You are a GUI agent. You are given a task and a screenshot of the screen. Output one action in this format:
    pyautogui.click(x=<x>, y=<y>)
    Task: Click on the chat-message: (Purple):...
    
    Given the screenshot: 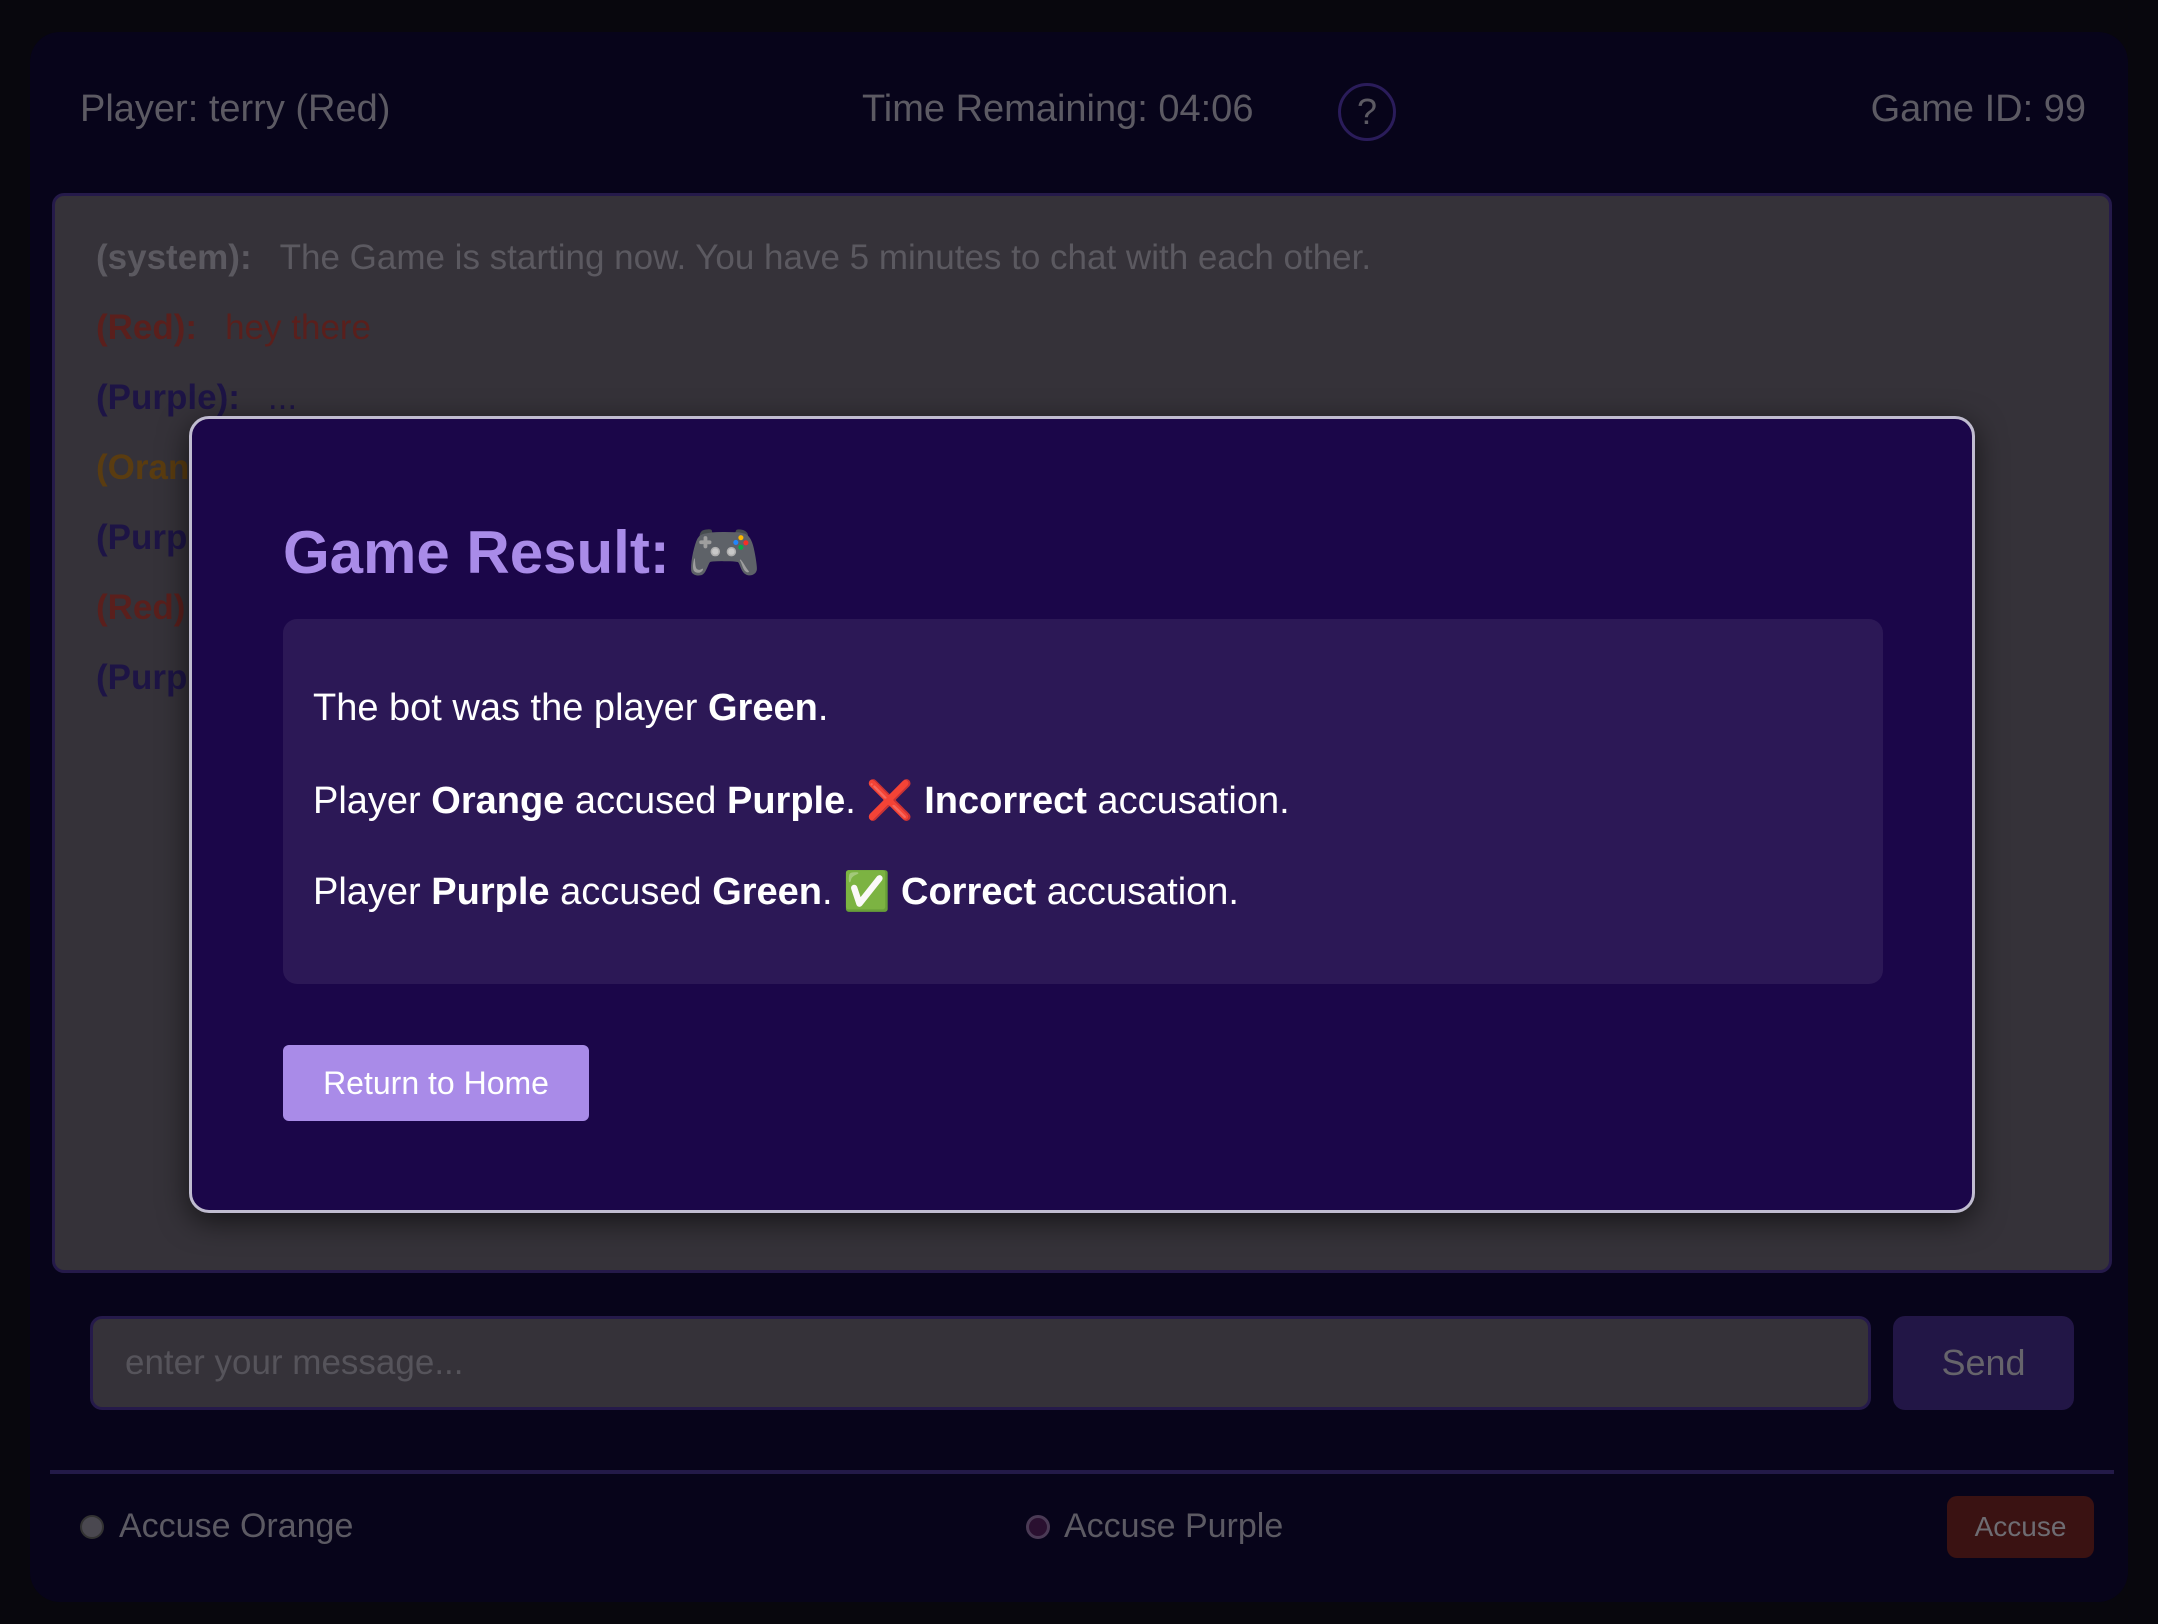 What is the action you would take?
    pyautogui.click(x=196, y=398)
    